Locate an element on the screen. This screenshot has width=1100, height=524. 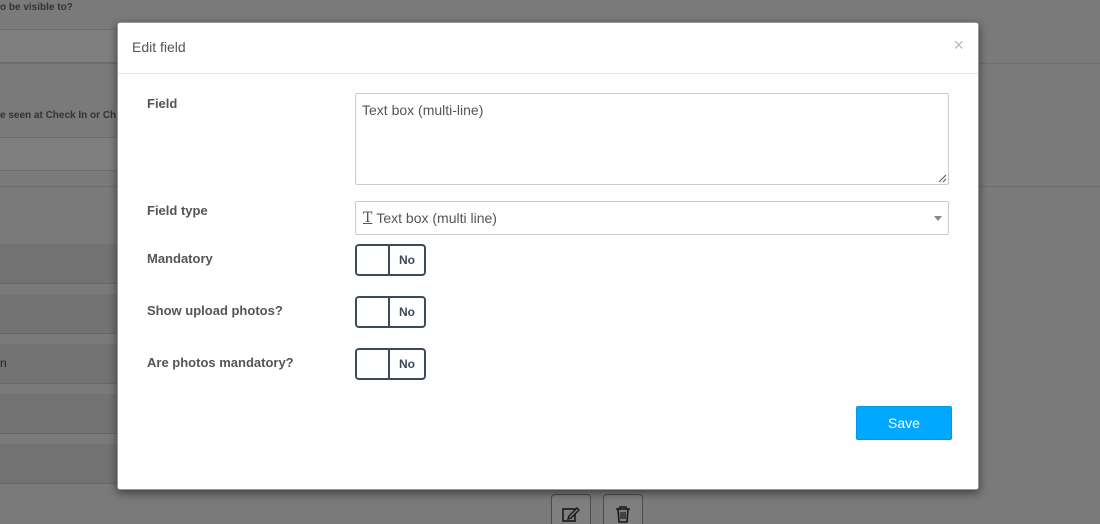
photos-mandatory-toggle: No is located at coordinates (390, 364).